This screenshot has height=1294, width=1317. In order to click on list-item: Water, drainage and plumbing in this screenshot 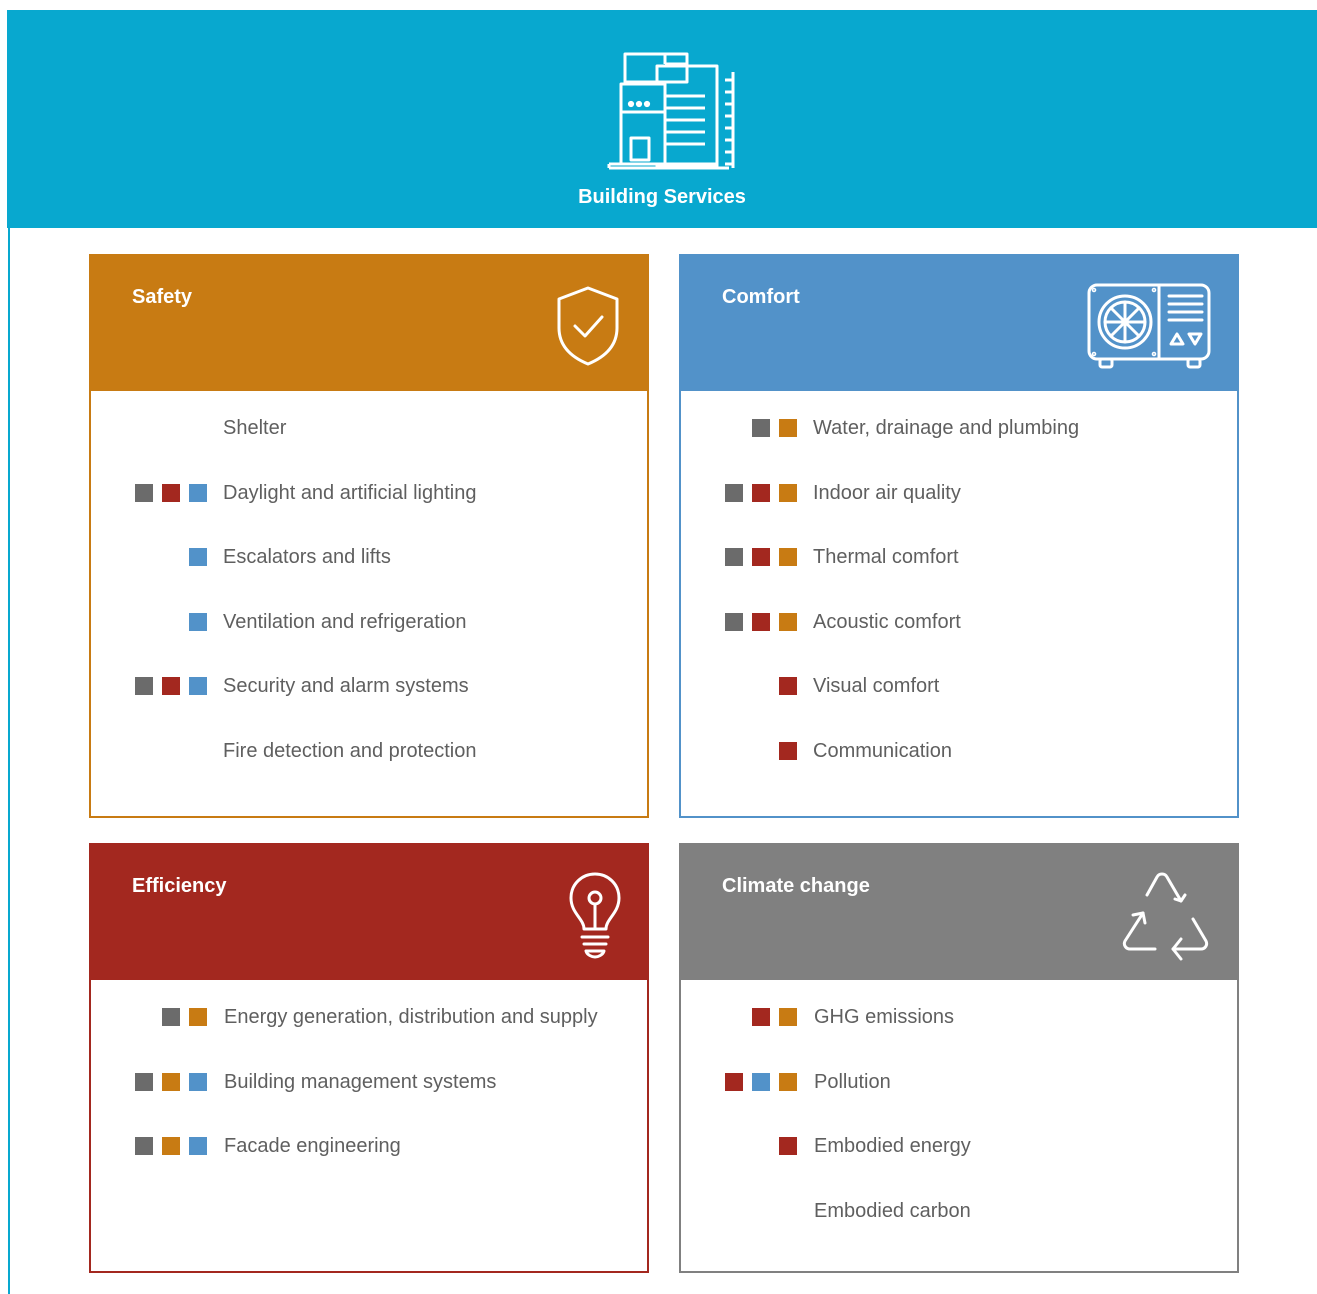, I will do `click(959, 428)`.